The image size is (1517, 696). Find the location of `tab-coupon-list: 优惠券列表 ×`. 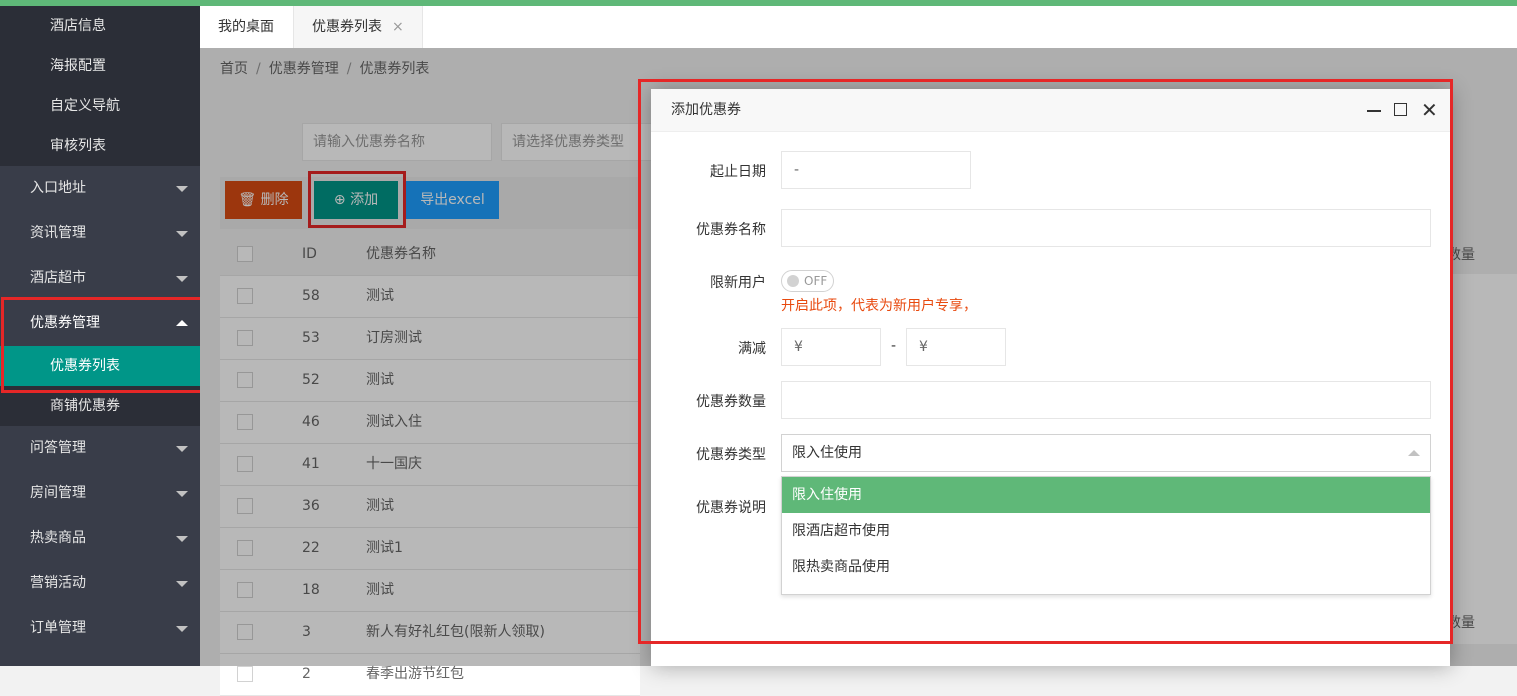

tab-coupon-list: 优惠券列表 × is located at coordinates (358, 27).